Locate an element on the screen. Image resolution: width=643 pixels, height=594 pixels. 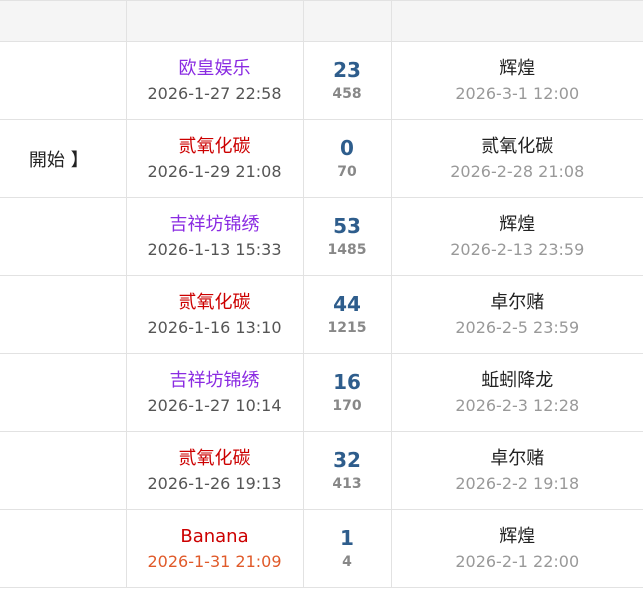
stats-cell: 16 170 is located at coordinates (347, 392).